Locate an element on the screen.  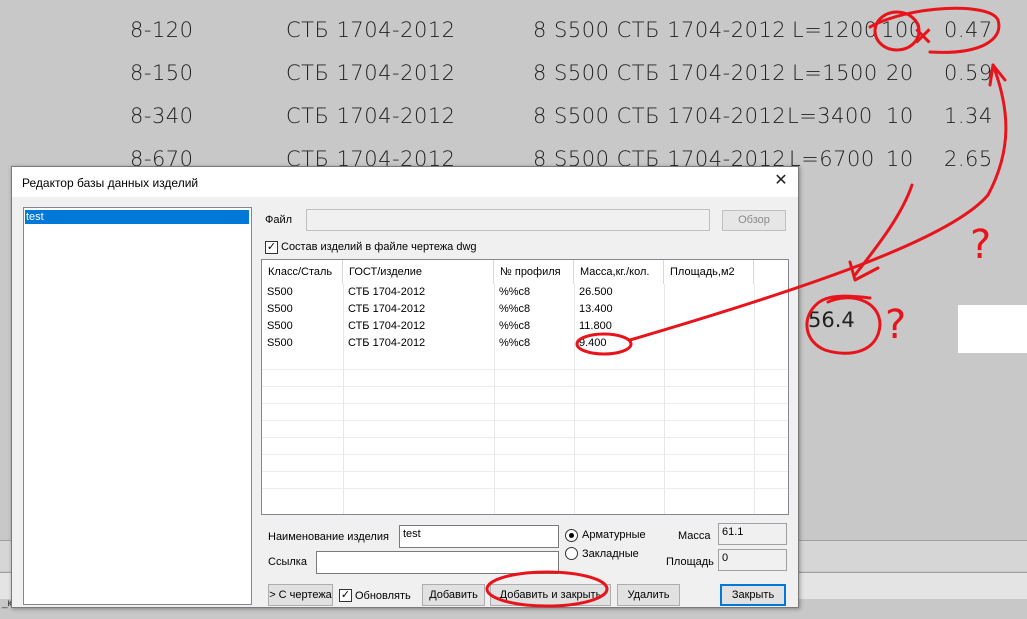
radio-embedded is located at coordinates (571, 553).